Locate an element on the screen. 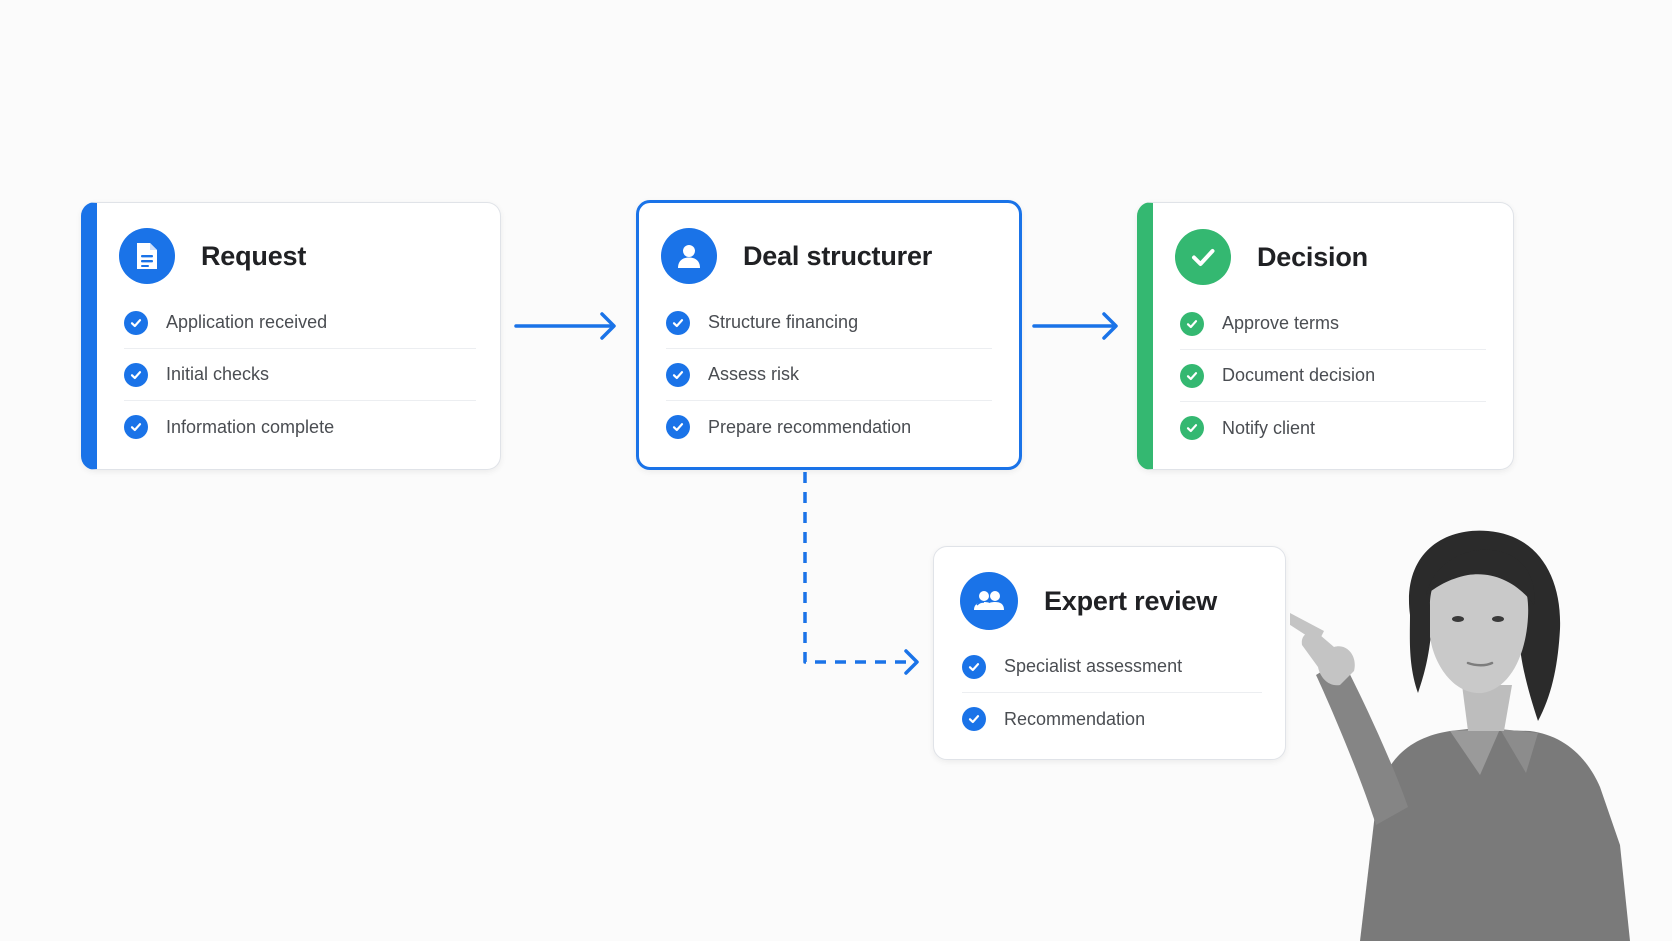 The image size is (1672, 941). deal-structurer-title: Deal structurer is located at coordinates (838, 255).